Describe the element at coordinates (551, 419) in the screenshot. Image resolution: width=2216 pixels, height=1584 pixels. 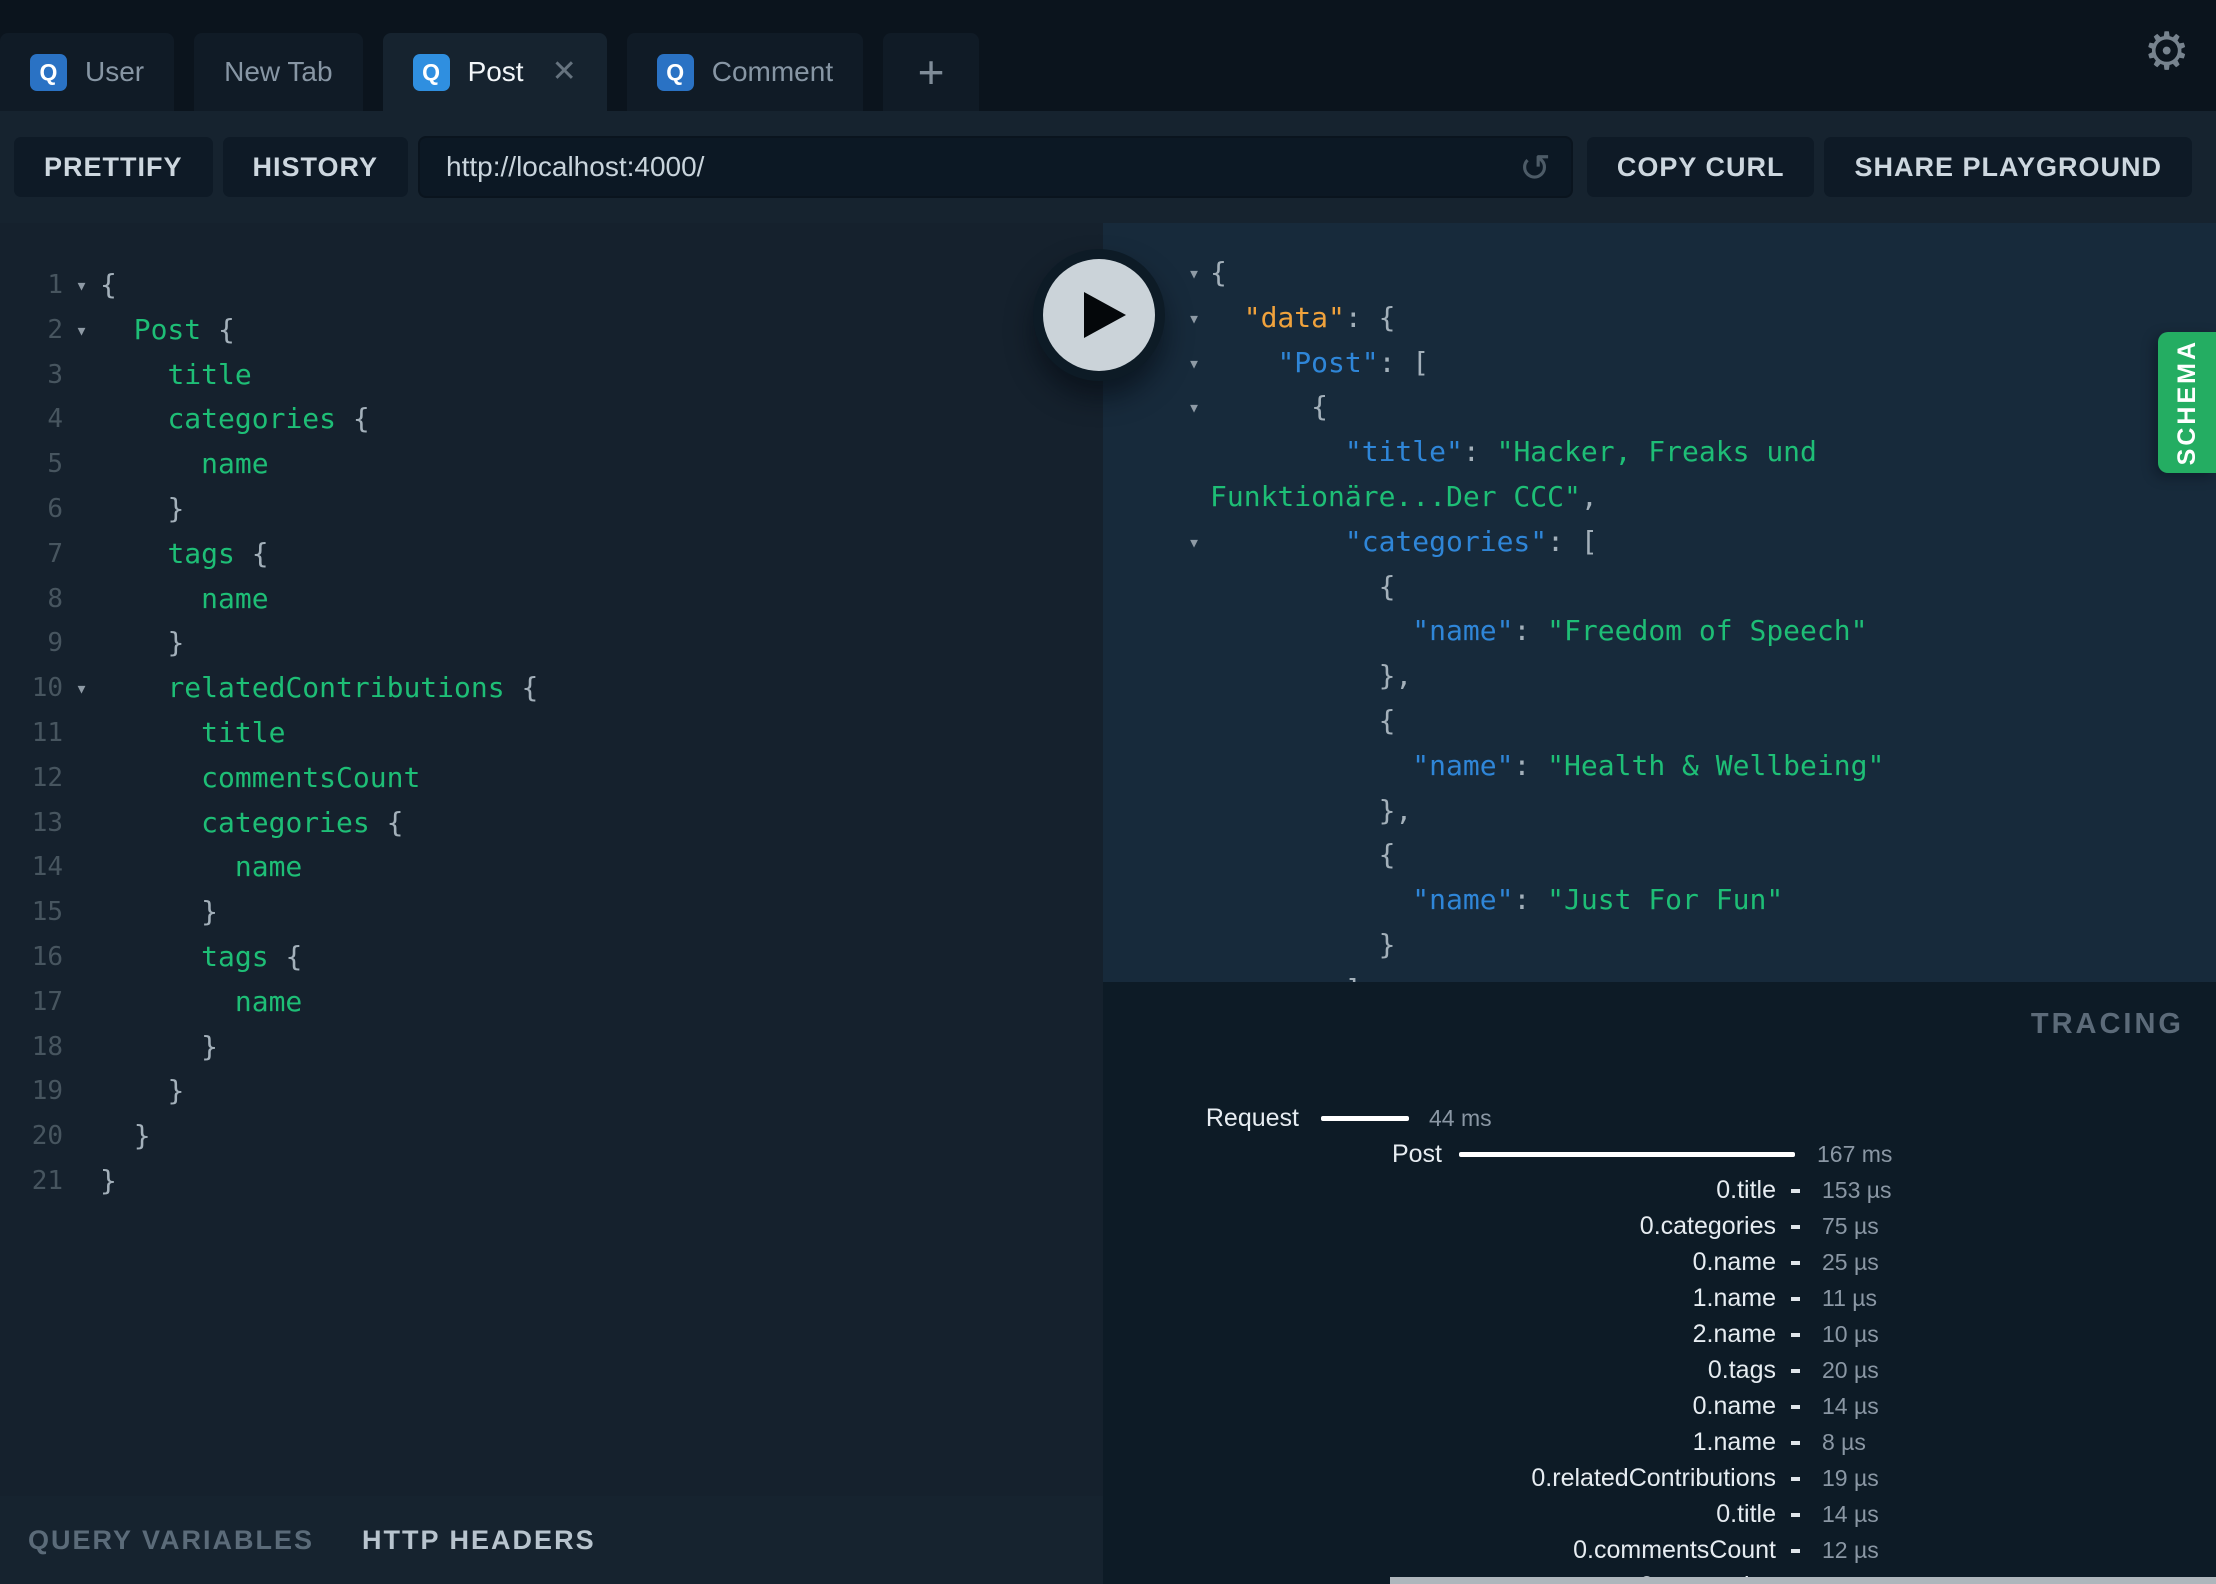
I see `editor-line: 4 categories {` at that location.